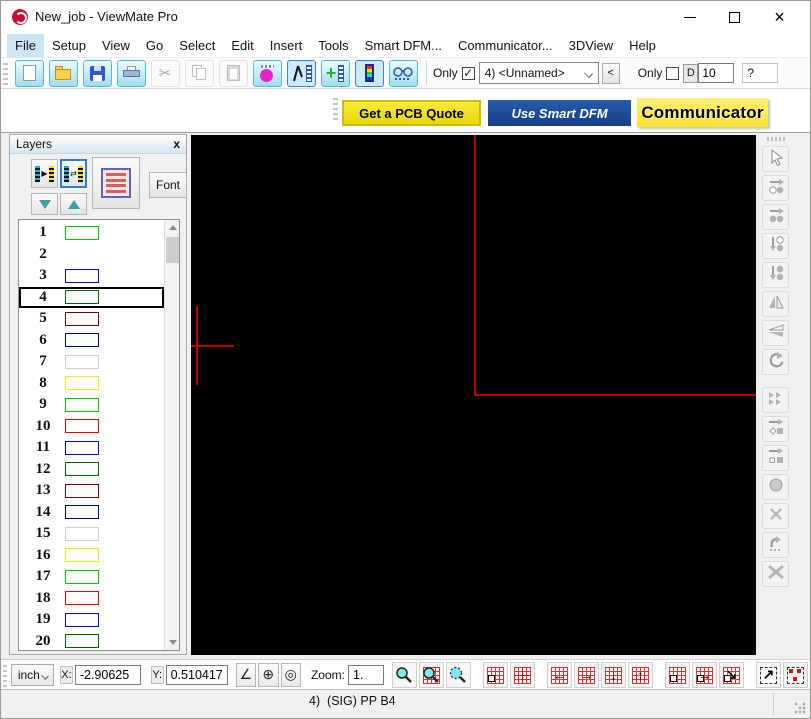  Describe the element at coordinates (333, 45) in the screenshot. I see `menu-item-tools: Tools` at that location.